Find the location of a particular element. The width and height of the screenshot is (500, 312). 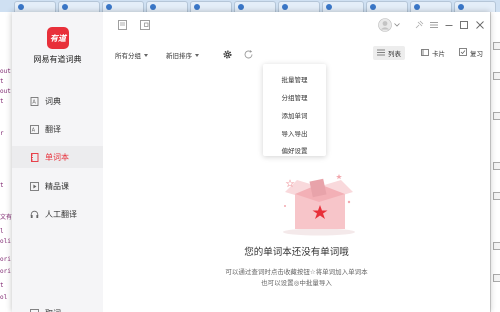

group-filter-label: 所有分组 is located at coordinates (128, 56).